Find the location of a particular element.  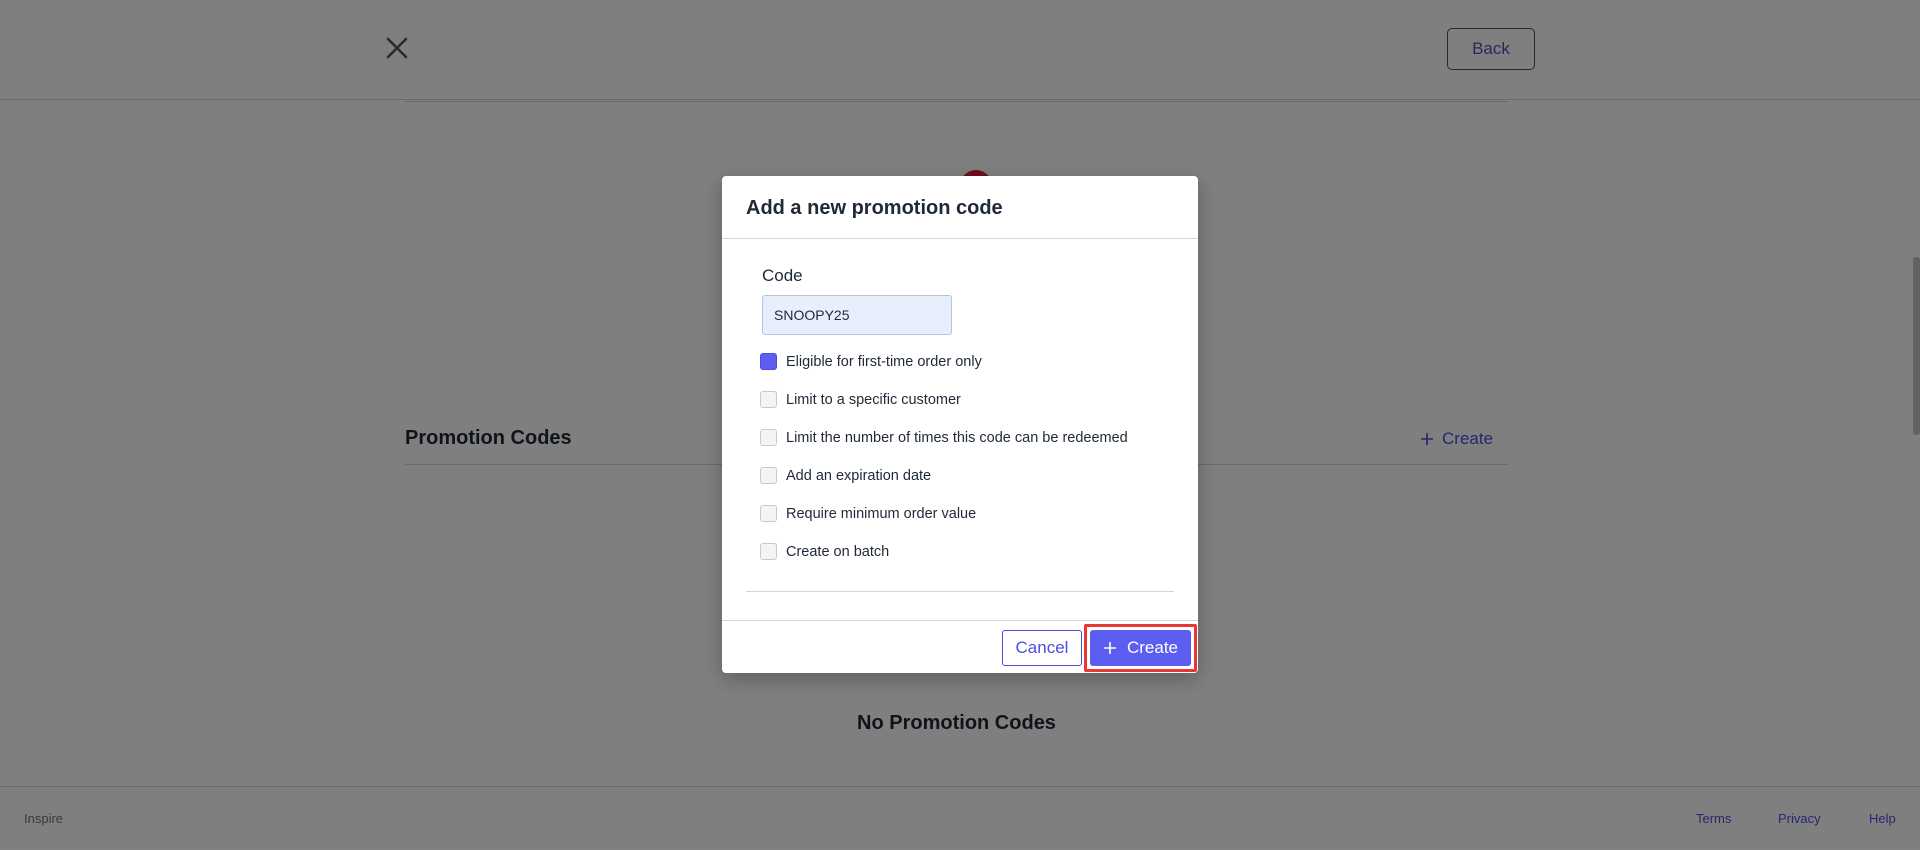

option-first-time-order: Eligible for first-time order only is located at coordinates (871, 361).